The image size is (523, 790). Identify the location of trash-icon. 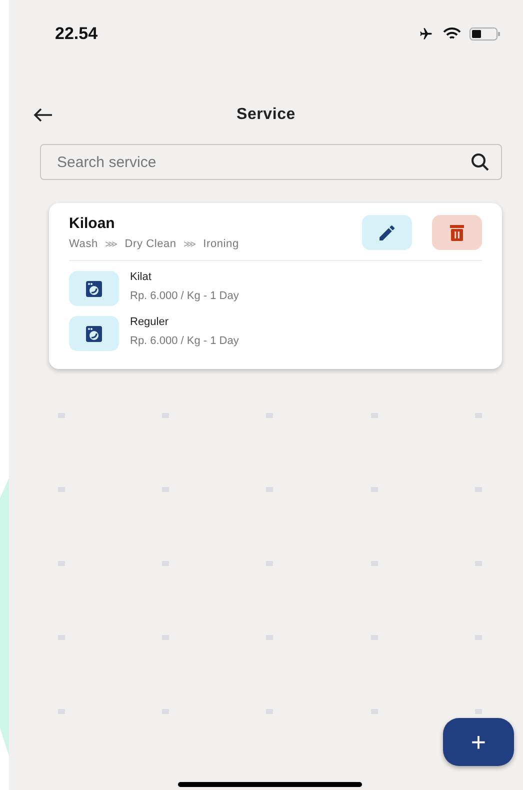
(457, 233).